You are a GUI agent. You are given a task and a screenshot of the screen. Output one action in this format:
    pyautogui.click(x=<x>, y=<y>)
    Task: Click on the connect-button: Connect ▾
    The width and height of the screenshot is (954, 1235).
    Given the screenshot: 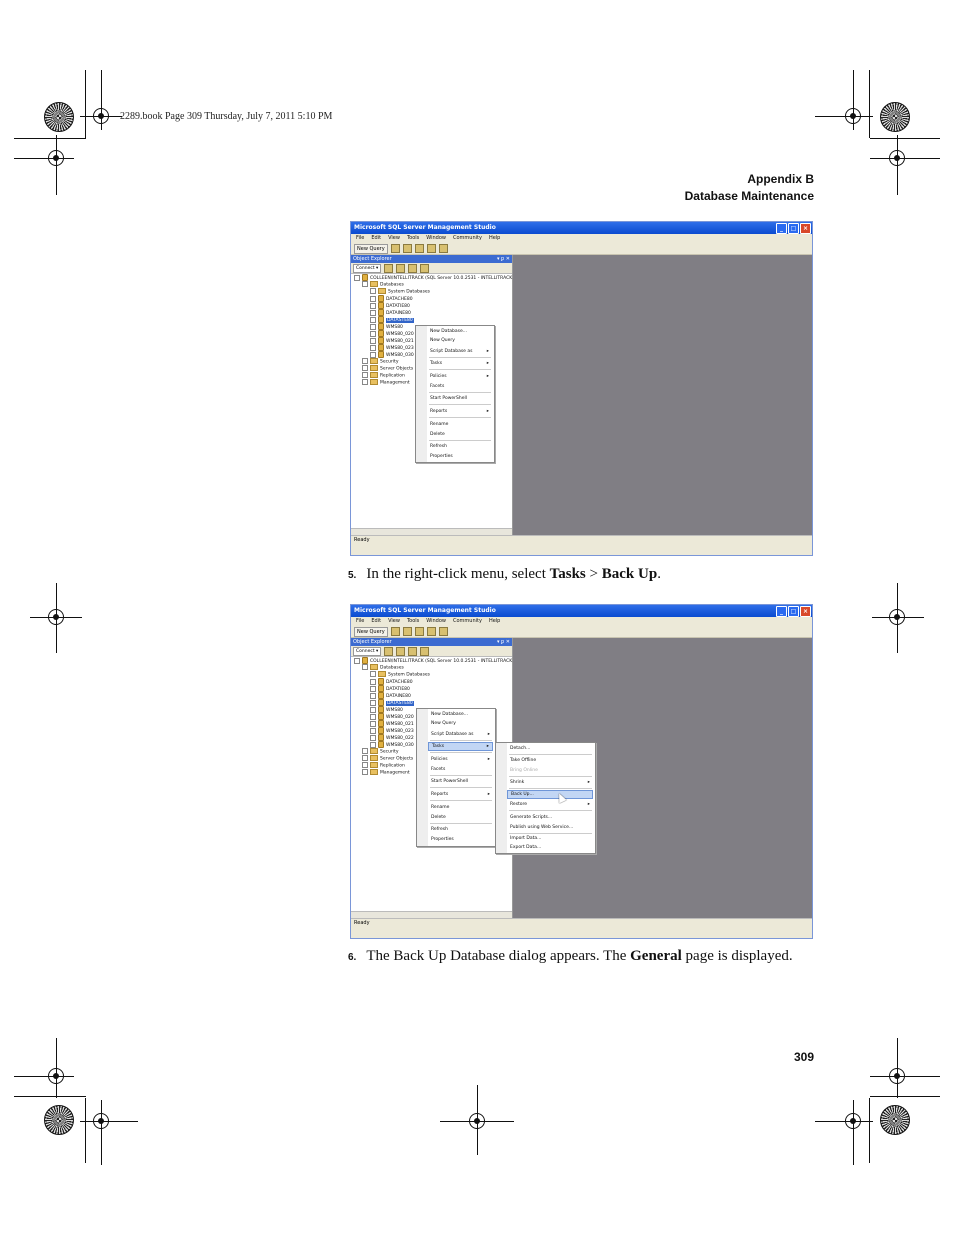 What is the action you would take?
    pyautogui.click(x=367, y=268)
    